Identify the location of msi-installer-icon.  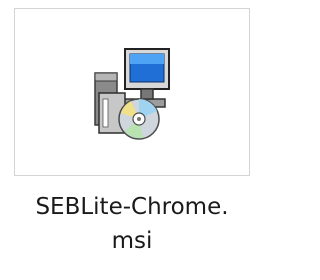
(132, 94).